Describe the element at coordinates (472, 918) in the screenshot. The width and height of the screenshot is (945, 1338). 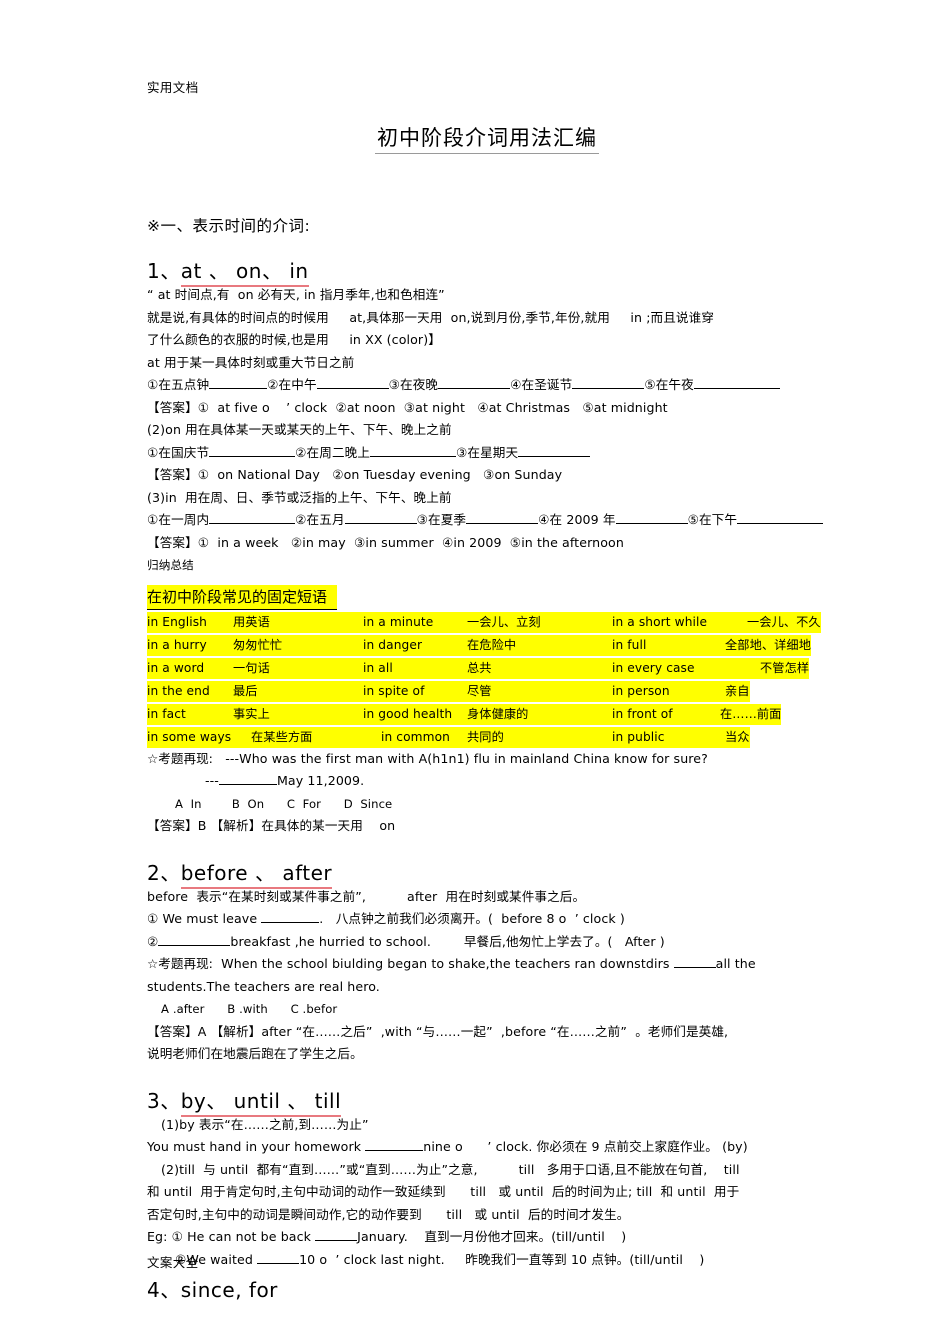
I see `s2-ex1-post: . 八点钟之前我们必须离开。( before 8 o ’ clock )` at that location.